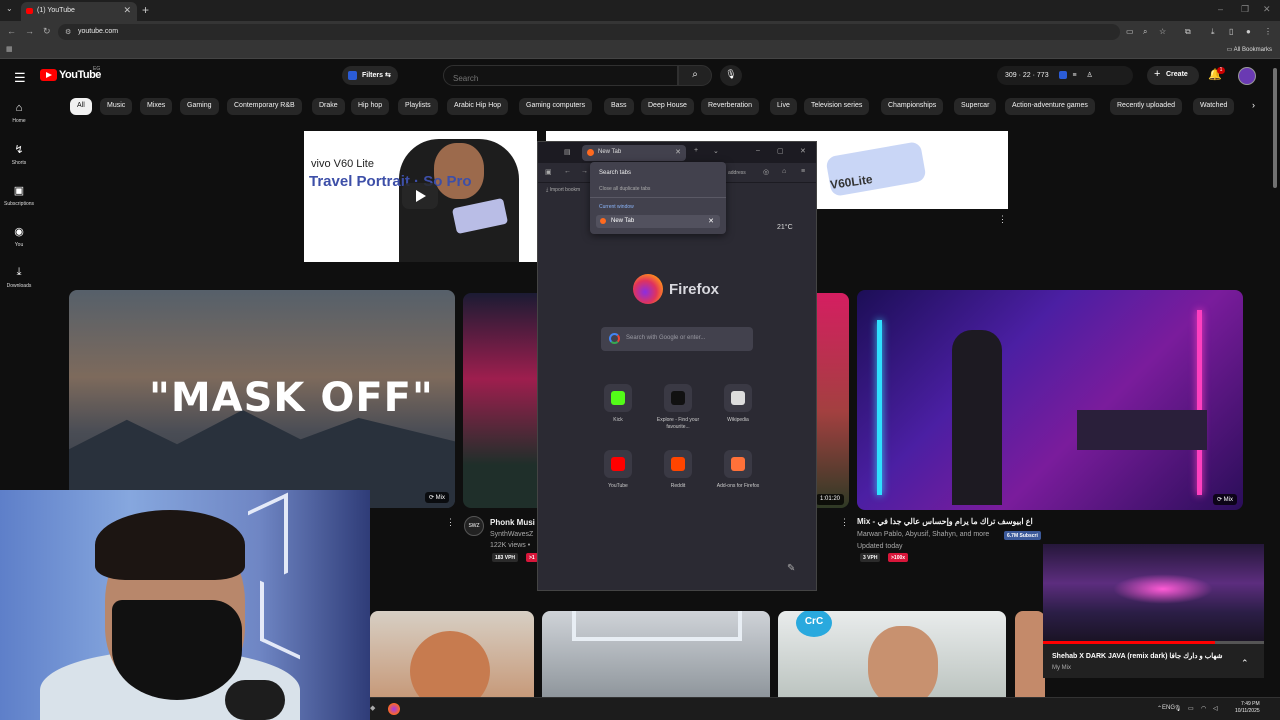  Describe the element at coordinates (127, 10) in the screenshot. I see `tab-close-icon: ✕` at that location.